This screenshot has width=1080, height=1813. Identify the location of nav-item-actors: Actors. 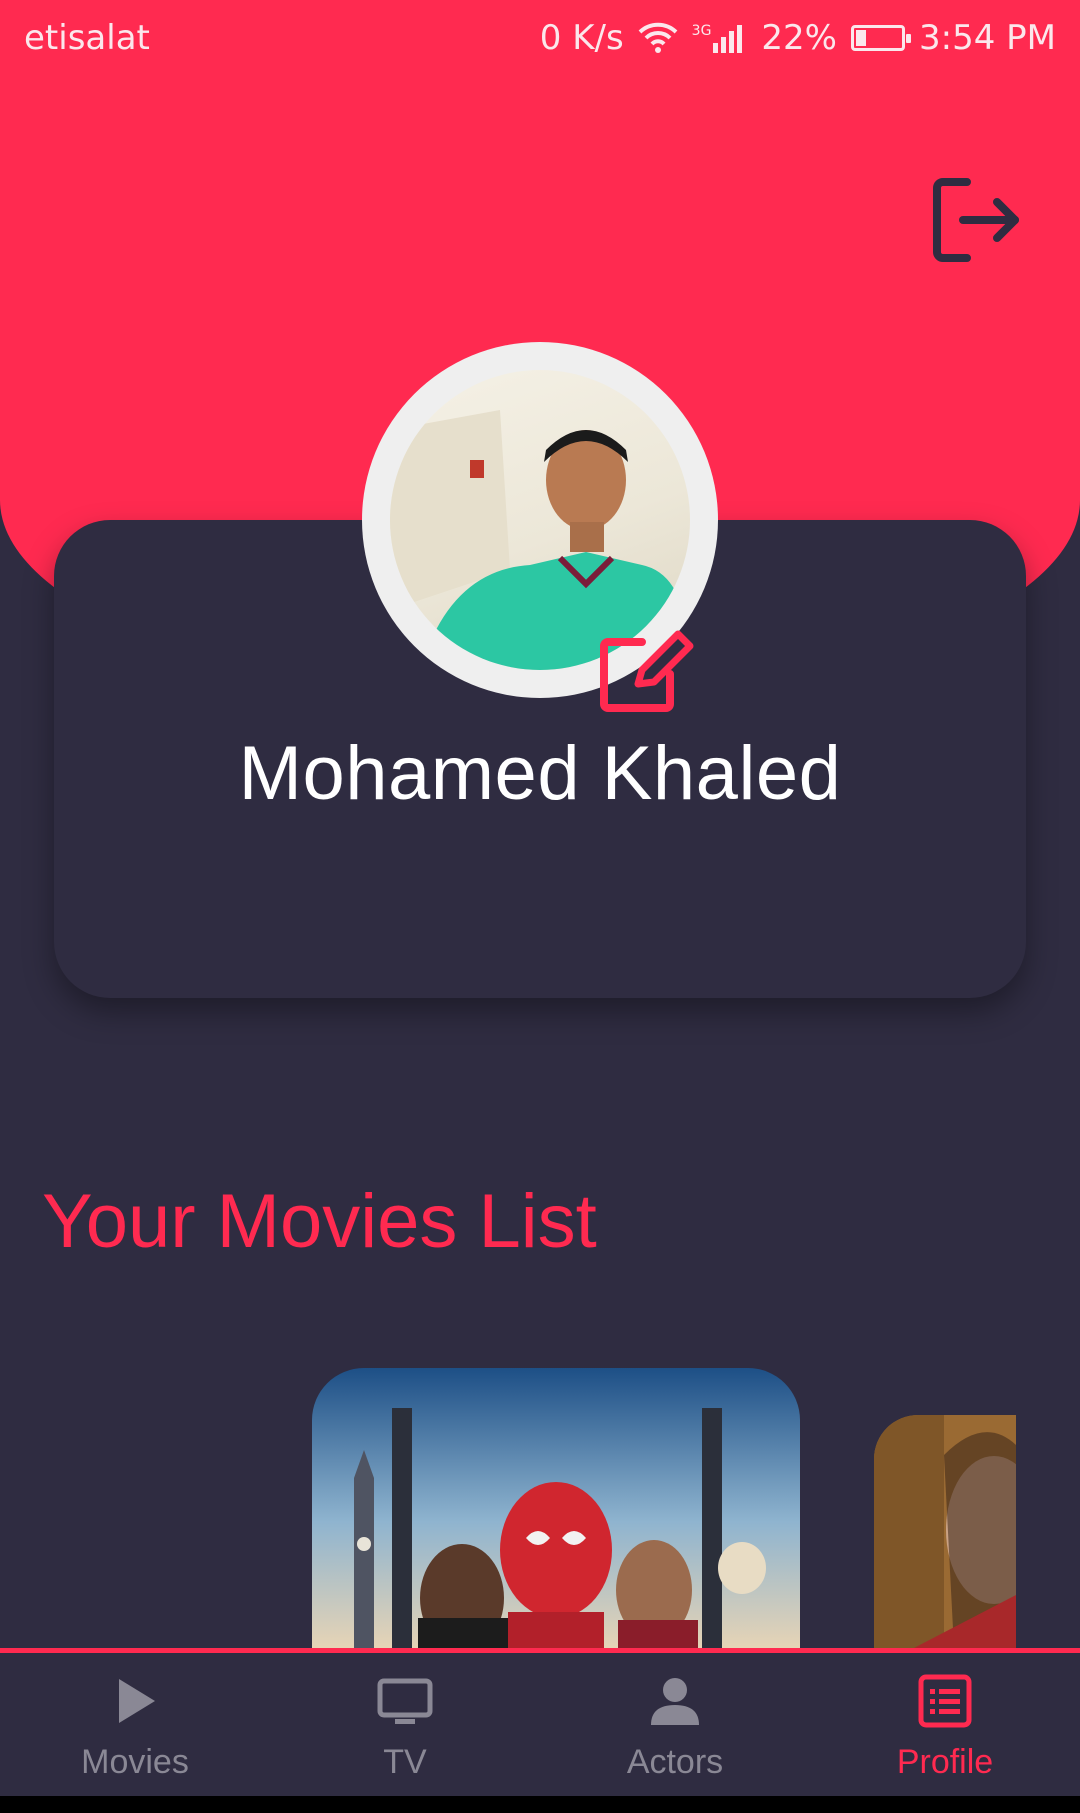
(675, 1724).